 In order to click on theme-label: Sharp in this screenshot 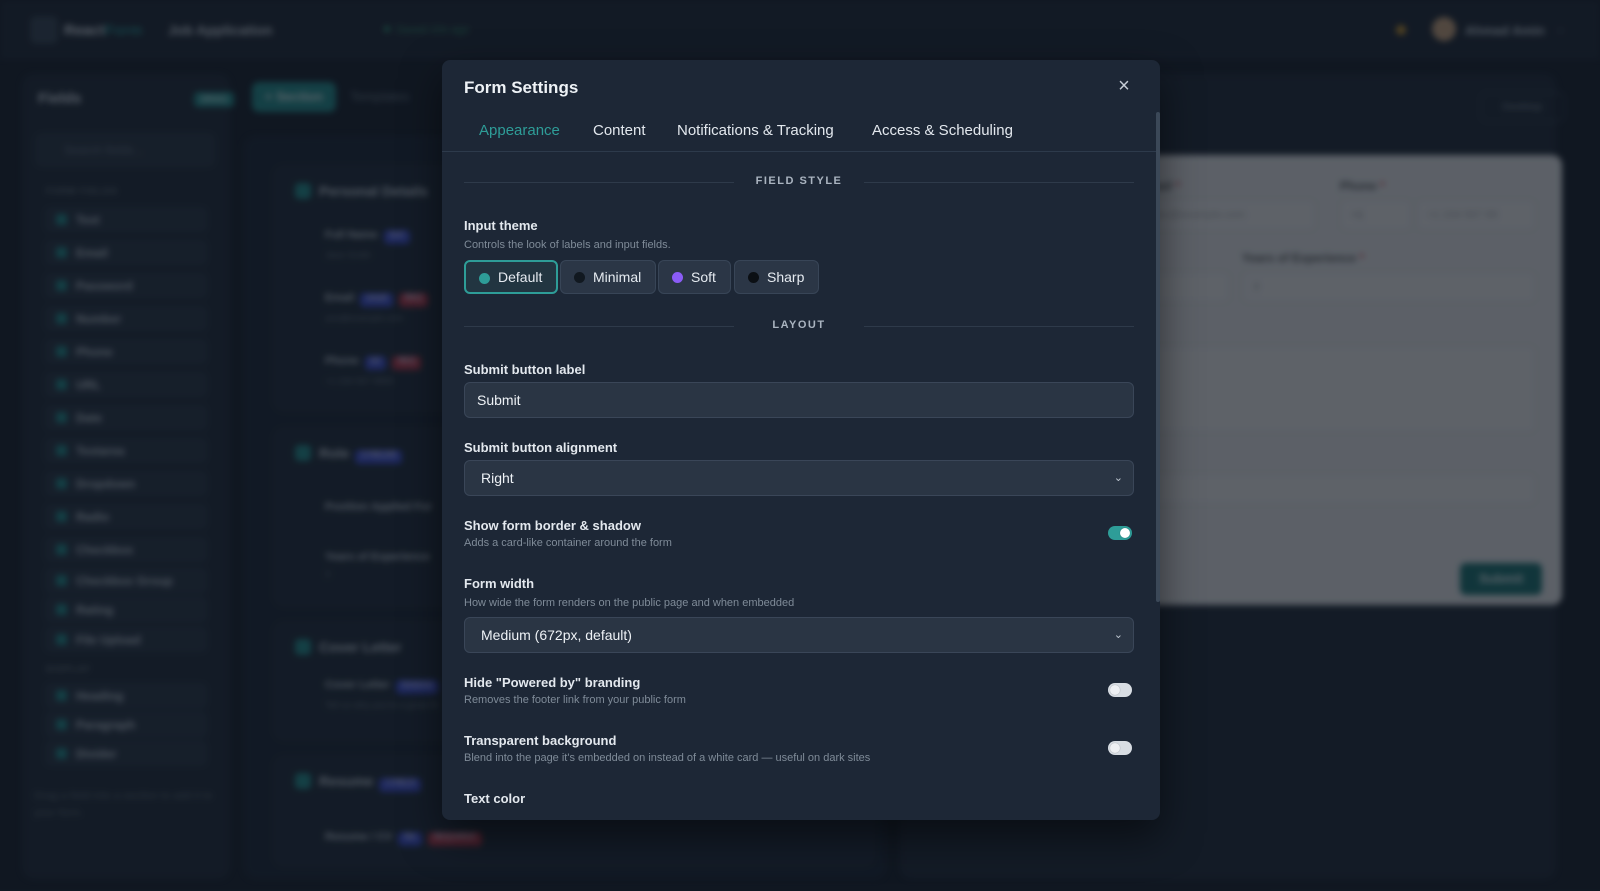, I will do `click(786, 277)`.